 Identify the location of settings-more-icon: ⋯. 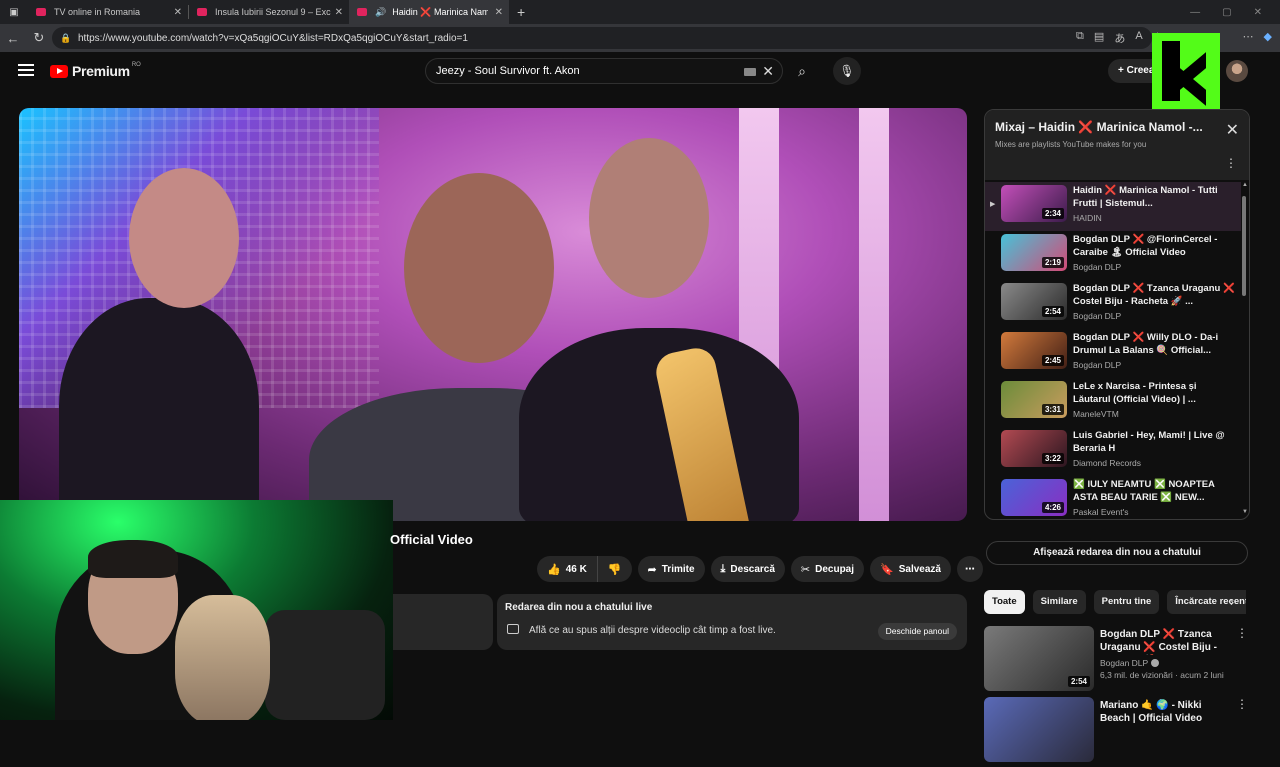
(1248, 38).